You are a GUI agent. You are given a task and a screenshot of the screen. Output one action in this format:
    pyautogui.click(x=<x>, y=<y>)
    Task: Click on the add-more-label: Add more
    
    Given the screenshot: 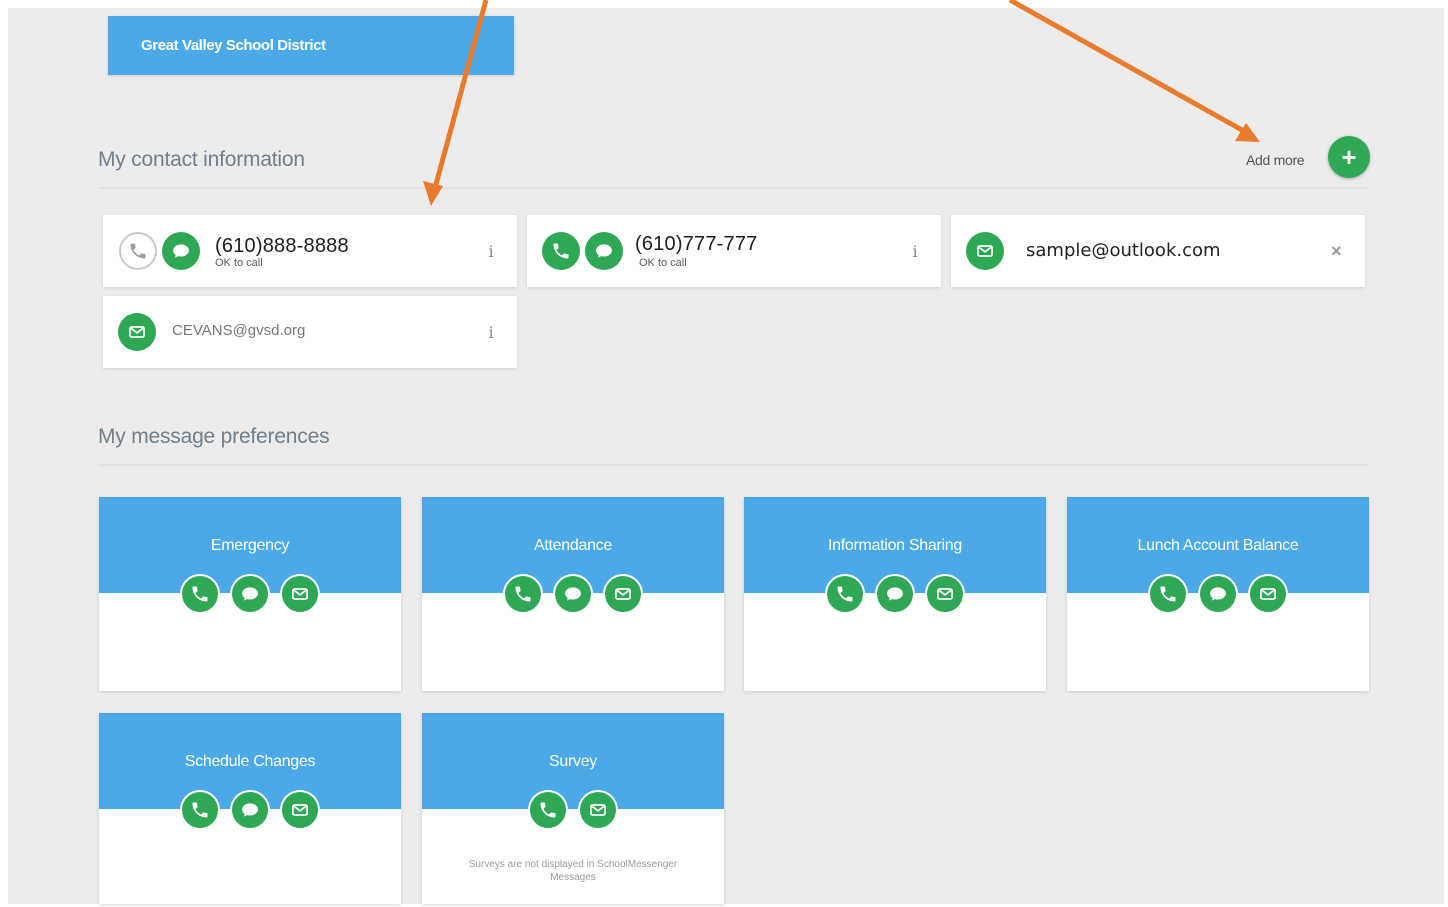 What is the action you would take?
    pyautogui.click(x=1275, y=160)
    